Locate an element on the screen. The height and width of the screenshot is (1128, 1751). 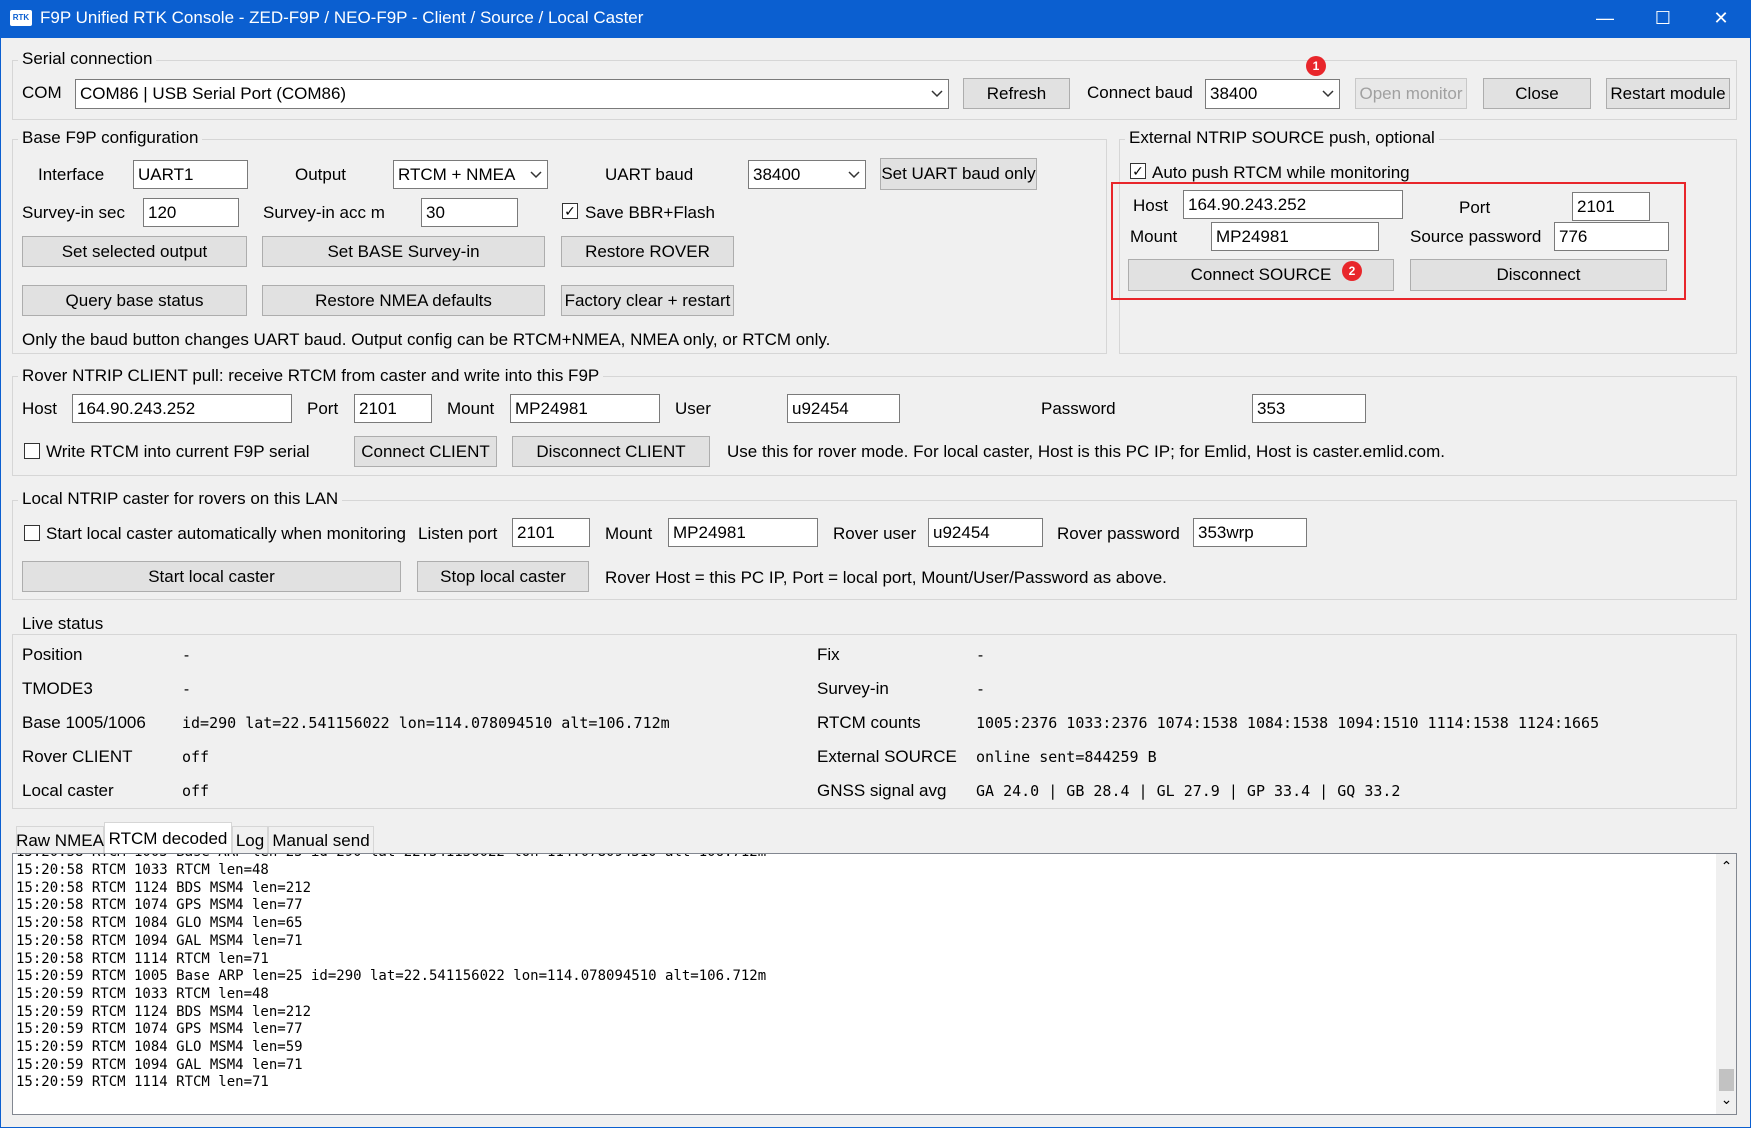
output-select: RTCM + NMEA is located at coordinates (470, 174).